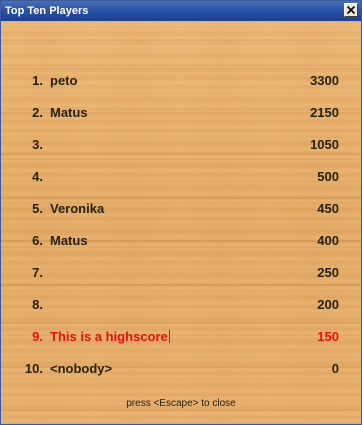 The height and width of the screenshot is (425, 362). I want to click on score-value: 0, so click(335, 368).